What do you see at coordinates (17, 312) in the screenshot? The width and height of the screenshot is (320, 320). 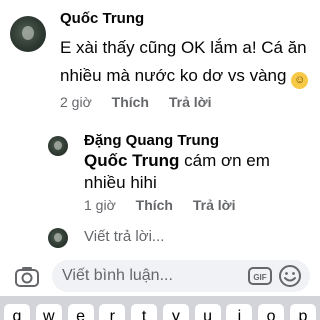 I see `keyboard-key-q: q` at bounding box center [17, 312].